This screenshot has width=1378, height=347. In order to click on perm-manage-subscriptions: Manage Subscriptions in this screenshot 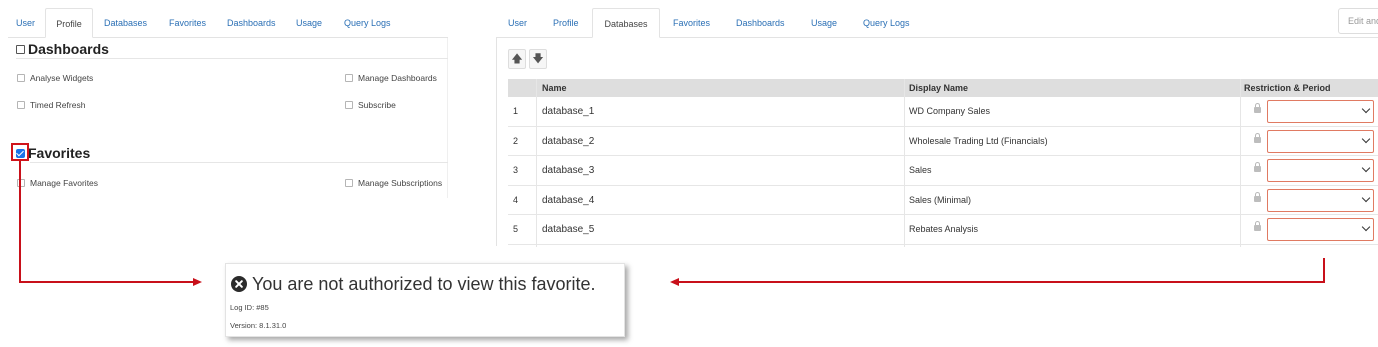, I will do `click(393, 183)`.